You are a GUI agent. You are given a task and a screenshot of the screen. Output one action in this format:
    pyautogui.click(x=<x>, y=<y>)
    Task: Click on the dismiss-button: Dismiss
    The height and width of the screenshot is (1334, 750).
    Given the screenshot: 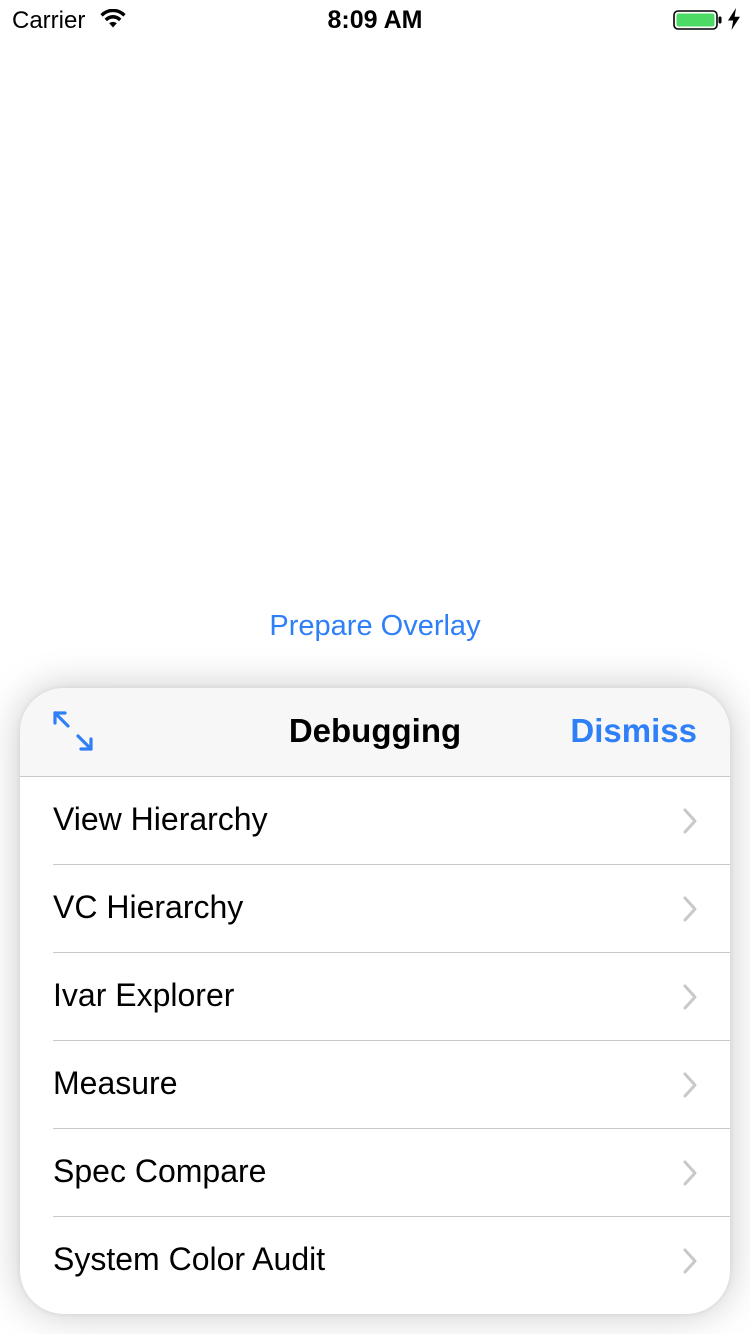 What is the action you would take?
    pyautogui.click(x=633, y=731)
    